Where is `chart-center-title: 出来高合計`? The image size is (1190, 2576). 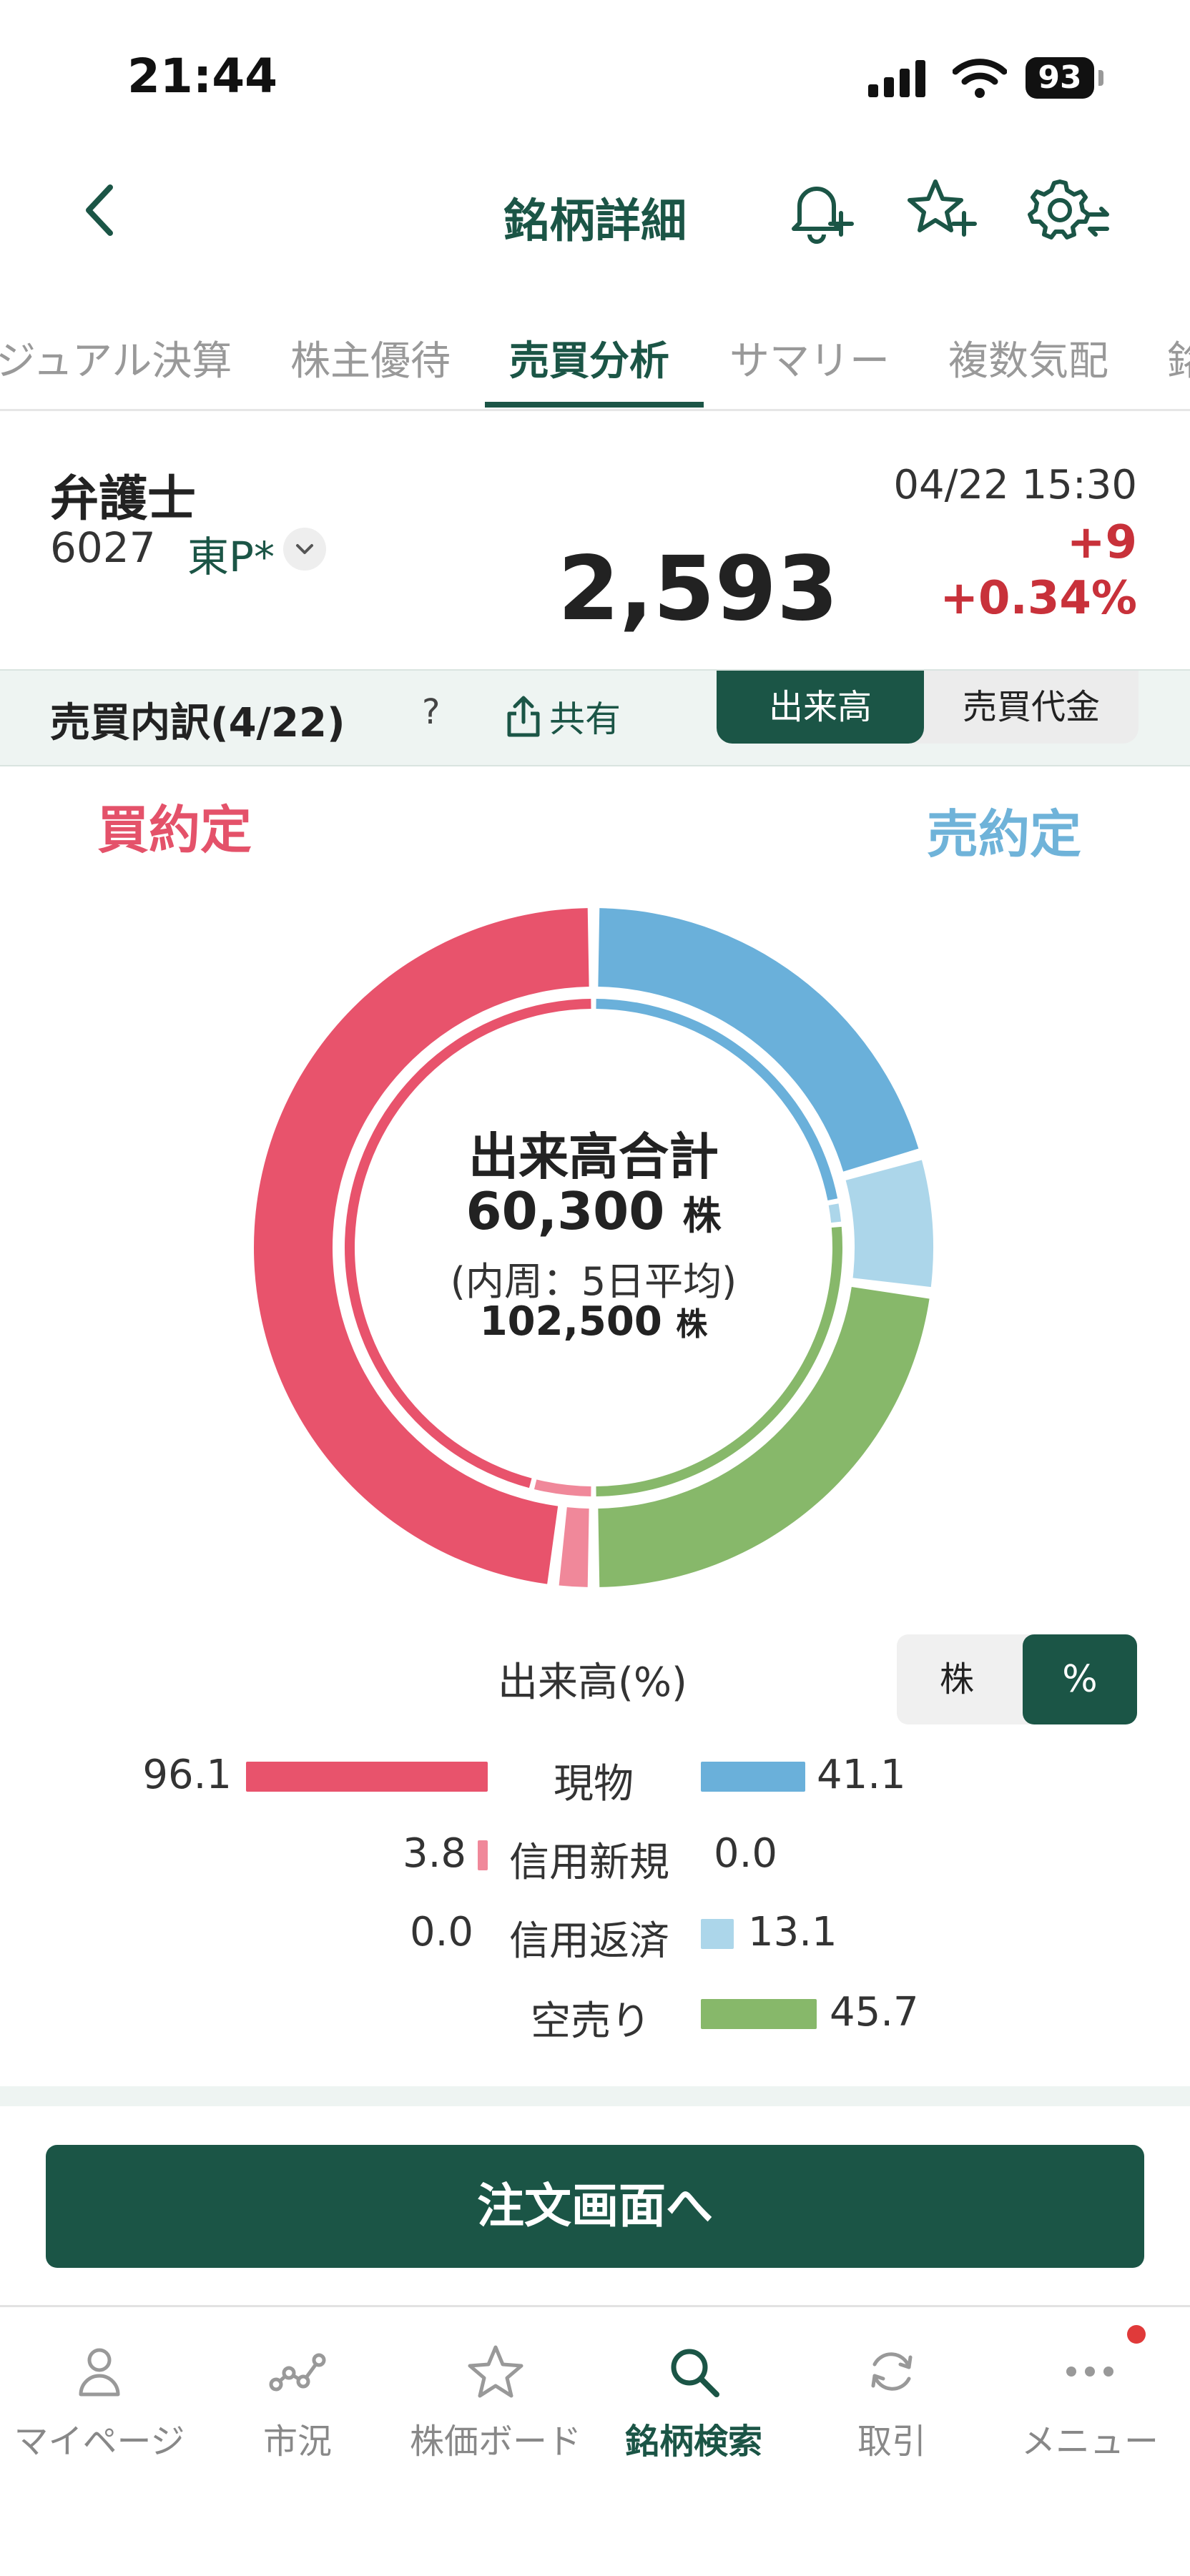
chart-center-title: 出来高合計 is located at coordinates (593, 1156).